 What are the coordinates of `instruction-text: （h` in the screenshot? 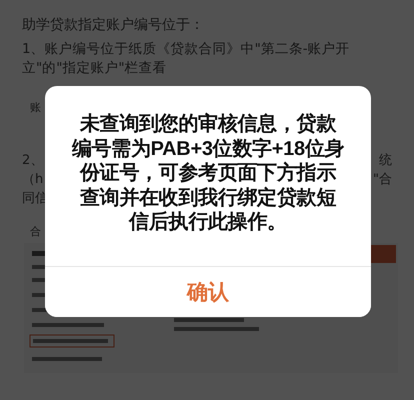 It's located at (33, 180).